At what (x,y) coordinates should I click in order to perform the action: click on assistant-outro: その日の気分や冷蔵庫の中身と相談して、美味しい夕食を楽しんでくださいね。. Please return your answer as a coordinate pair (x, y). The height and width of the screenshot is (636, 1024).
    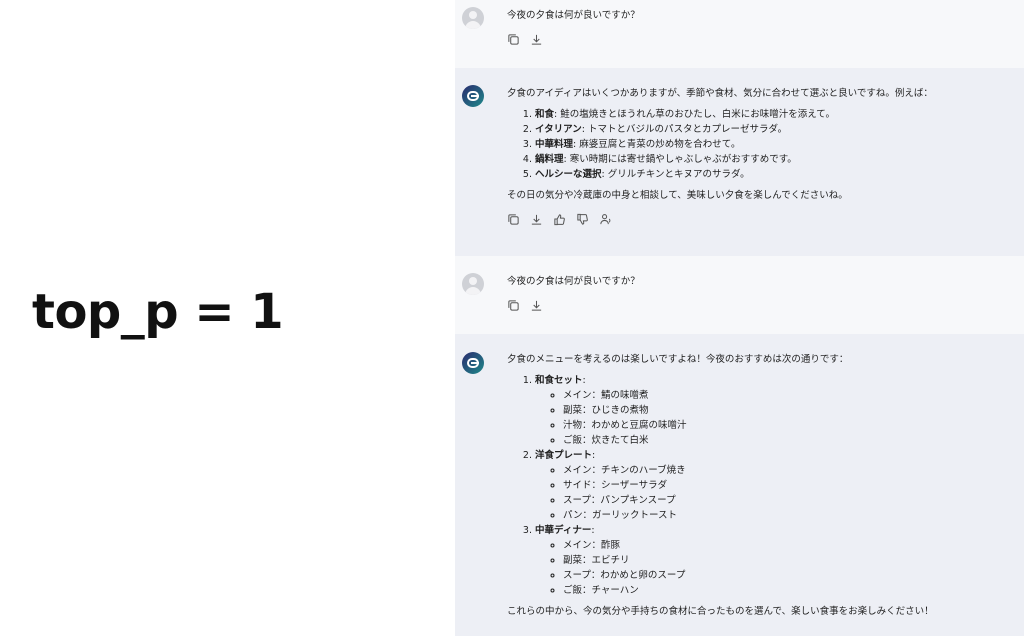
    Looking at the image, I should click on (677, 195).